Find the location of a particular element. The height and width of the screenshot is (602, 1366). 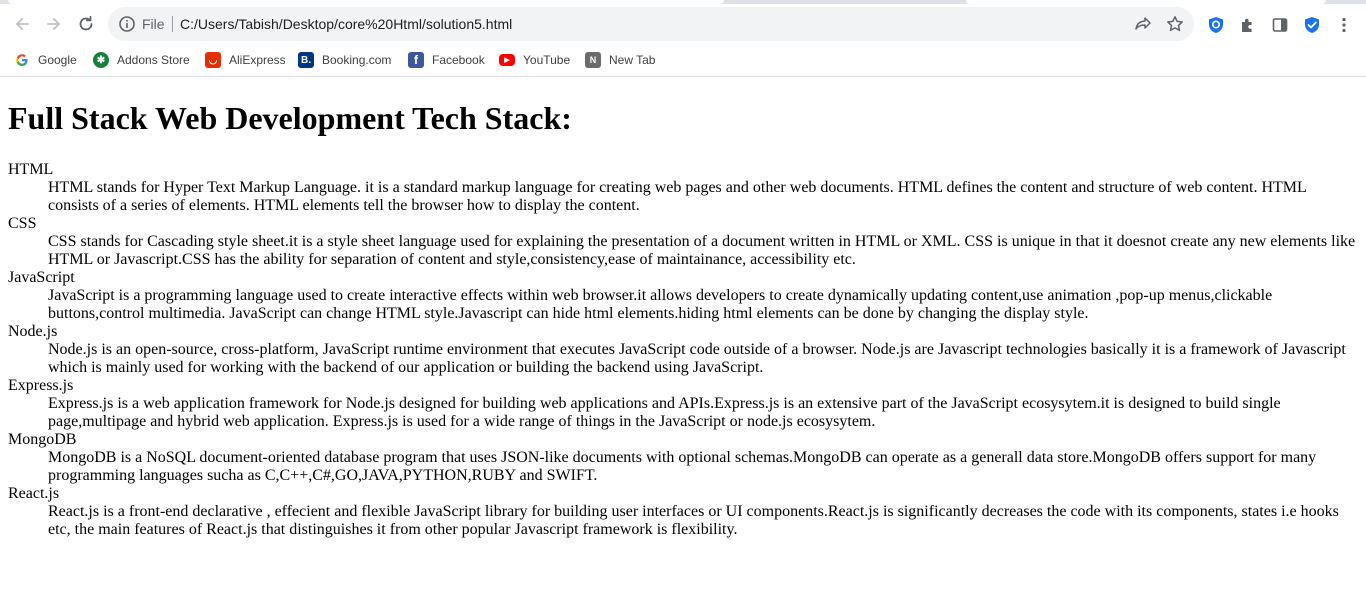

bookmark-label: Booking.com is located at coordinates (357, 60).